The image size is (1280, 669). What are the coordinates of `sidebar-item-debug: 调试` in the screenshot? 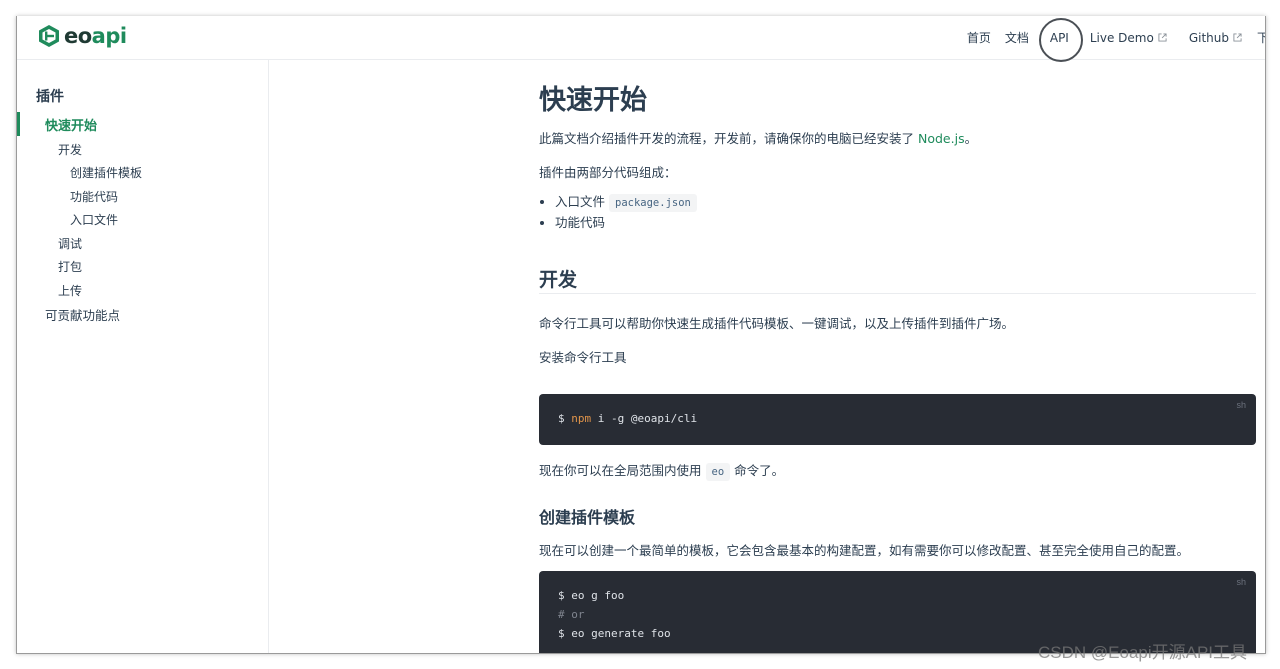 It's located at (70, 243).